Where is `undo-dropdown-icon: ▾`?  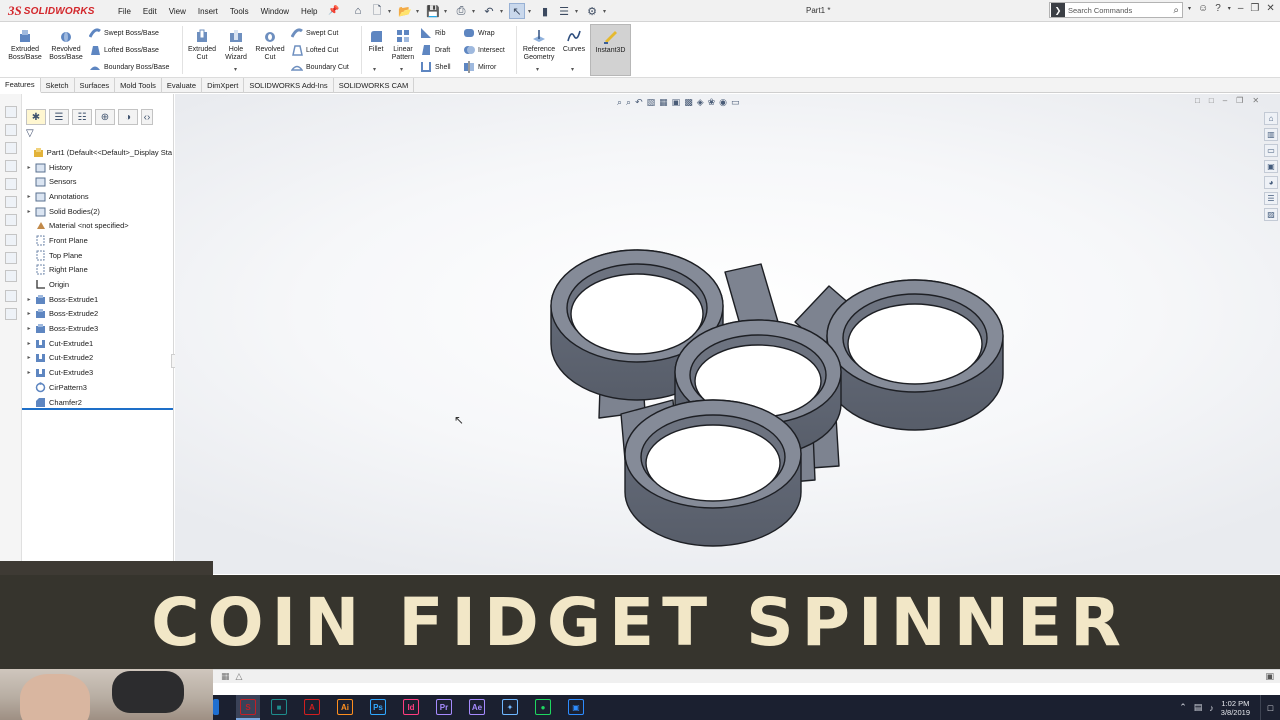
undo-dropdown-icon: ▾ is located at coordinates (503, 11).